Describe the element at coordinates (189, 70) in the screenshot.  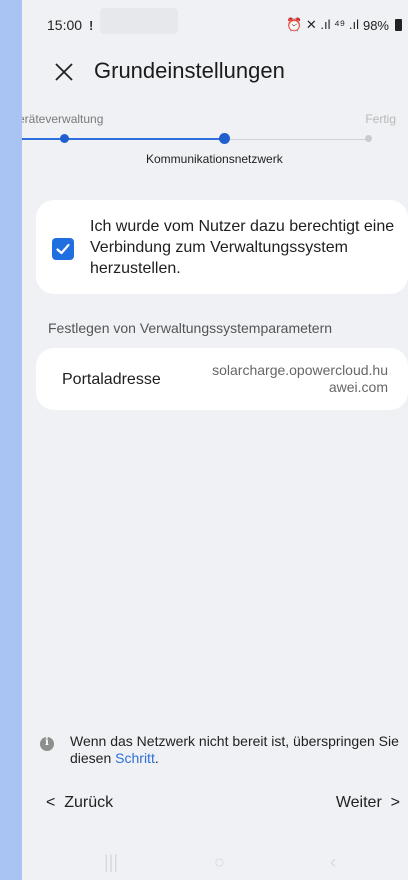
I see `page-title: Grundeinstellungen` at that location.